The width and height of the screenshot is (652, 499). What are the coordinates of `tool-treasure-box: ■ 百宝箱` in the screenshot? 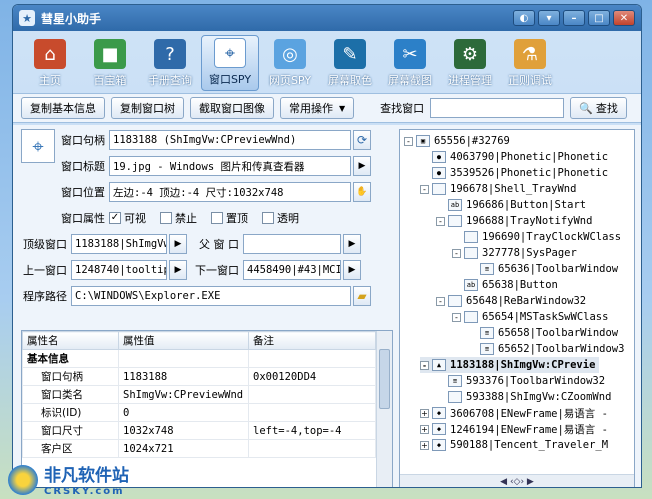 It's located at (110, 63).